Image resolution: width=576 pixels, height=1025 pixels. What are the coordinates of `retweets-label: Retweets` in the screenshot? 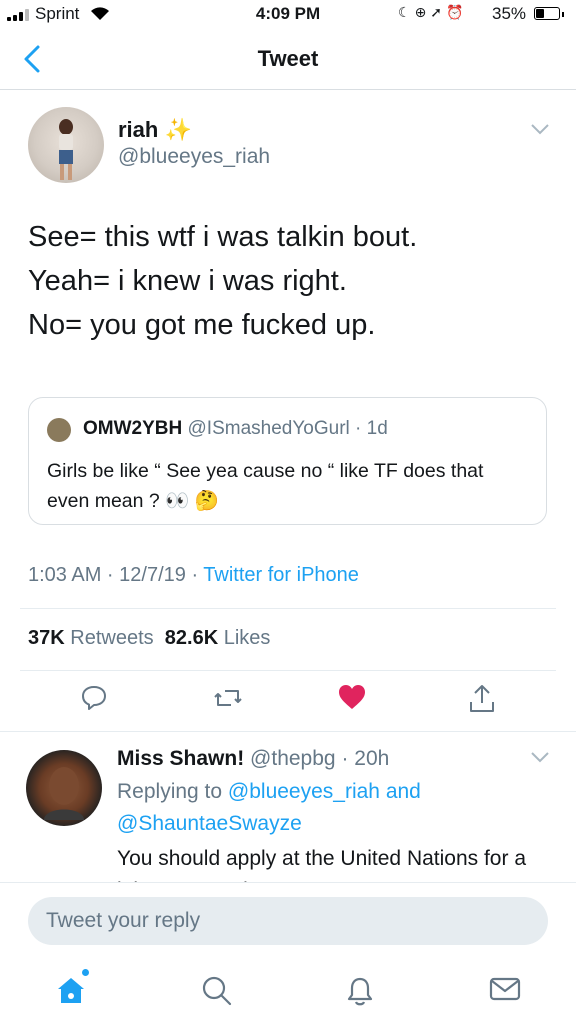 It's located at (112, 638).